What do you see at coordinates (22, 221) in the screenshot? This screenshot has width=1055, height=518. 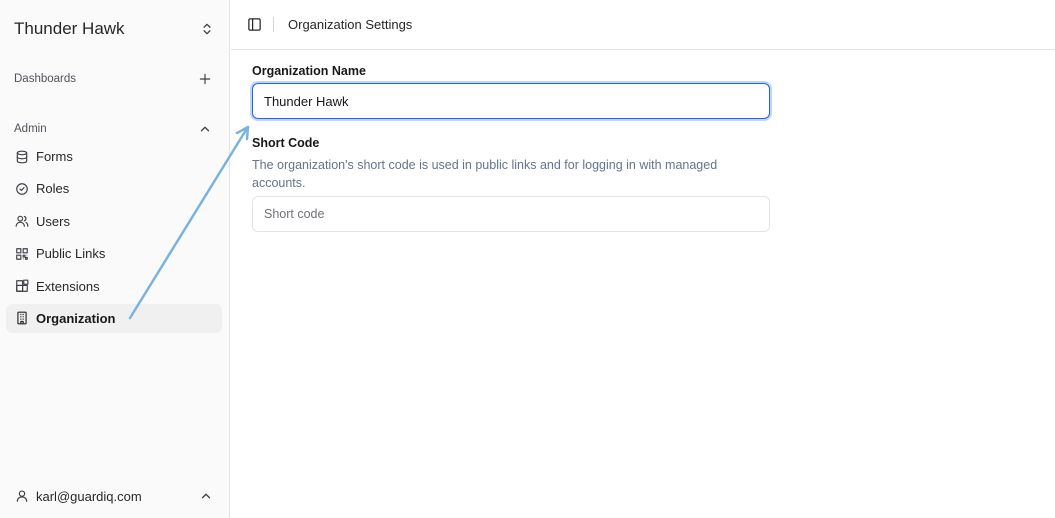 I see `users-icon` at bounding box center [22, 221].